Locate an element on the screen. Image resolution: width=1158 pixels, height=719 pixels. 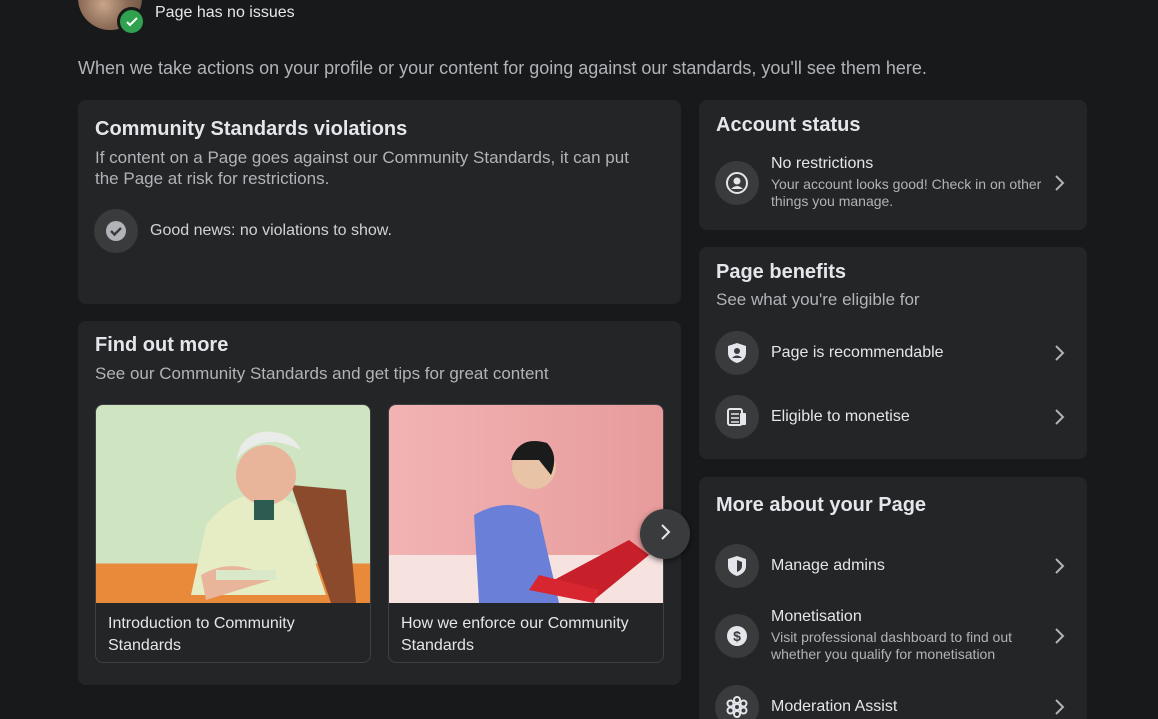
benefit-item-monetise: Eligible to monetise is located at coordinates (893, 417).